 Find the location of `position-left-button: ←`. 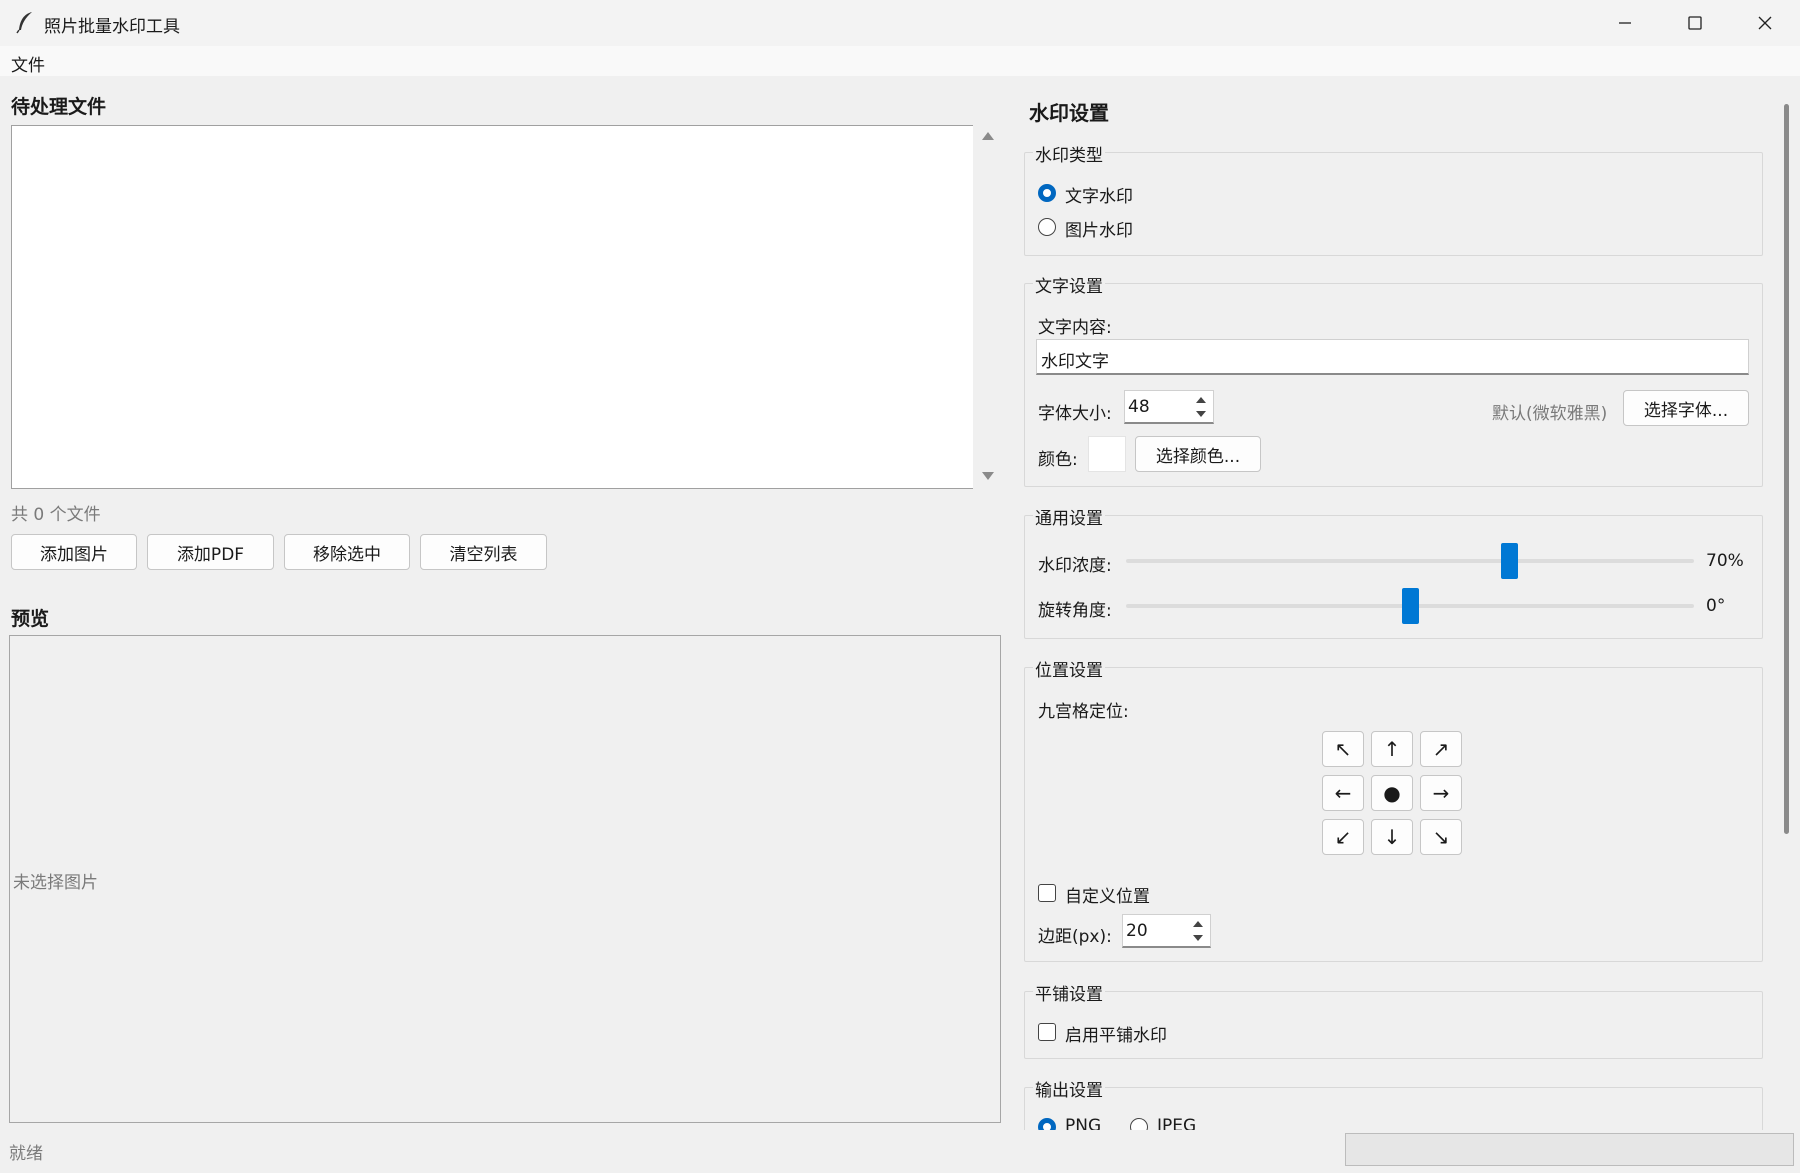

position-left-button: ← is located at coordinates (1343, 793).